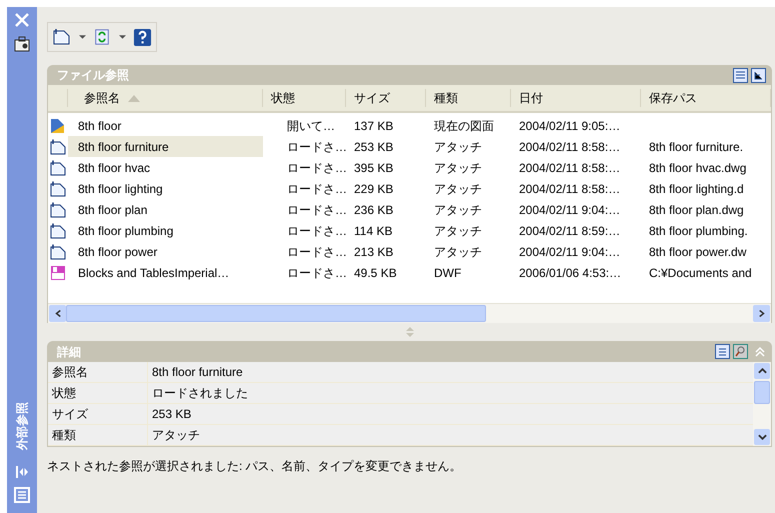 This screenshot has width=775, height=513. Describe the element at coordinates (255, 466) in the screenshot. I see `status-message: ネストされた参照が選択されました: パス、名前、タイプを変更できません。` at that location.